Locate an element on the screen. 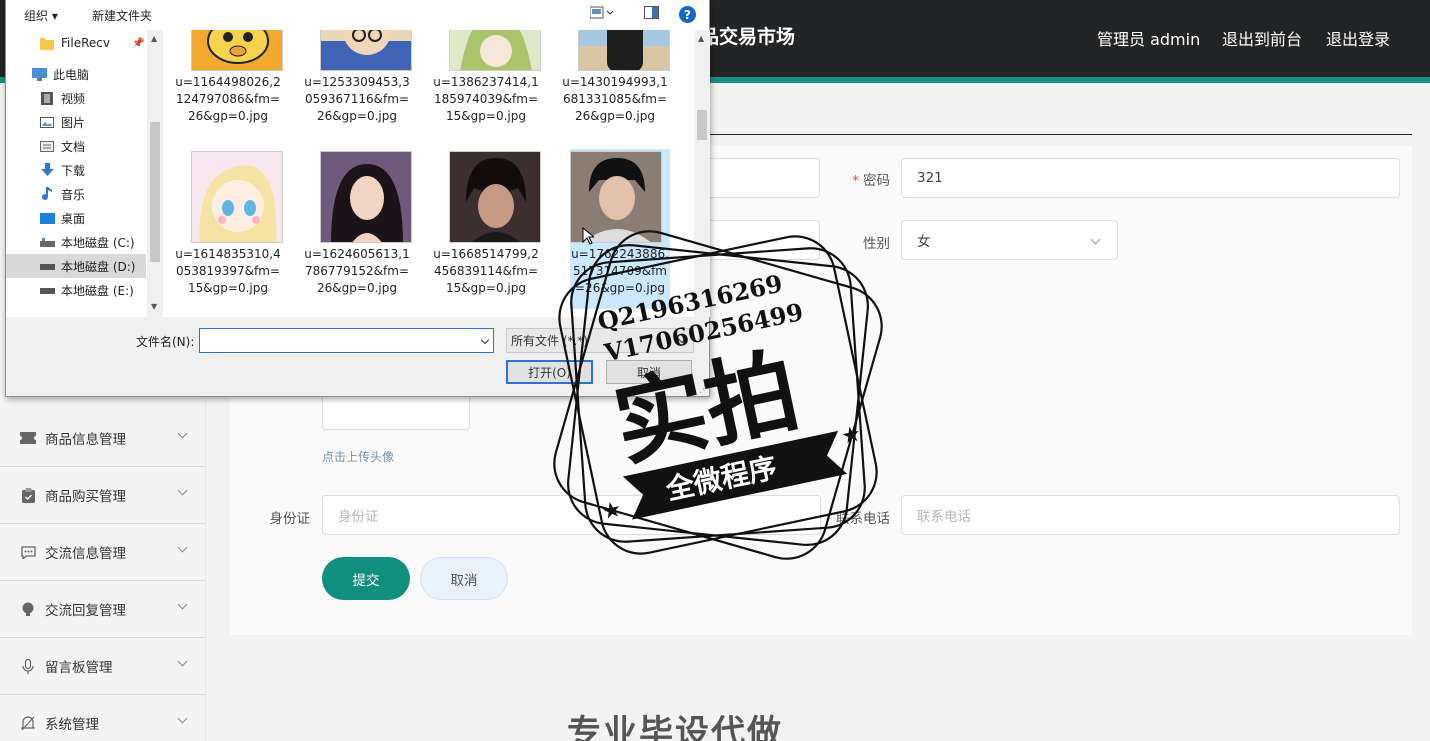  dialog-toolbar: 组织 ▾ 新建文件夹 ? is located at coordinates (357, 15).